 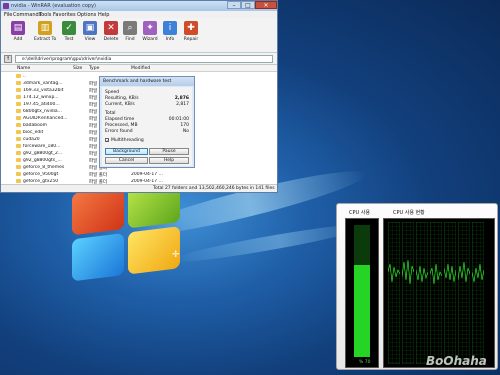 What do you see at coordinates (150, 28) in the screenshot?
I see `wizard-icon: ✦` at bounding box center [150, 28].